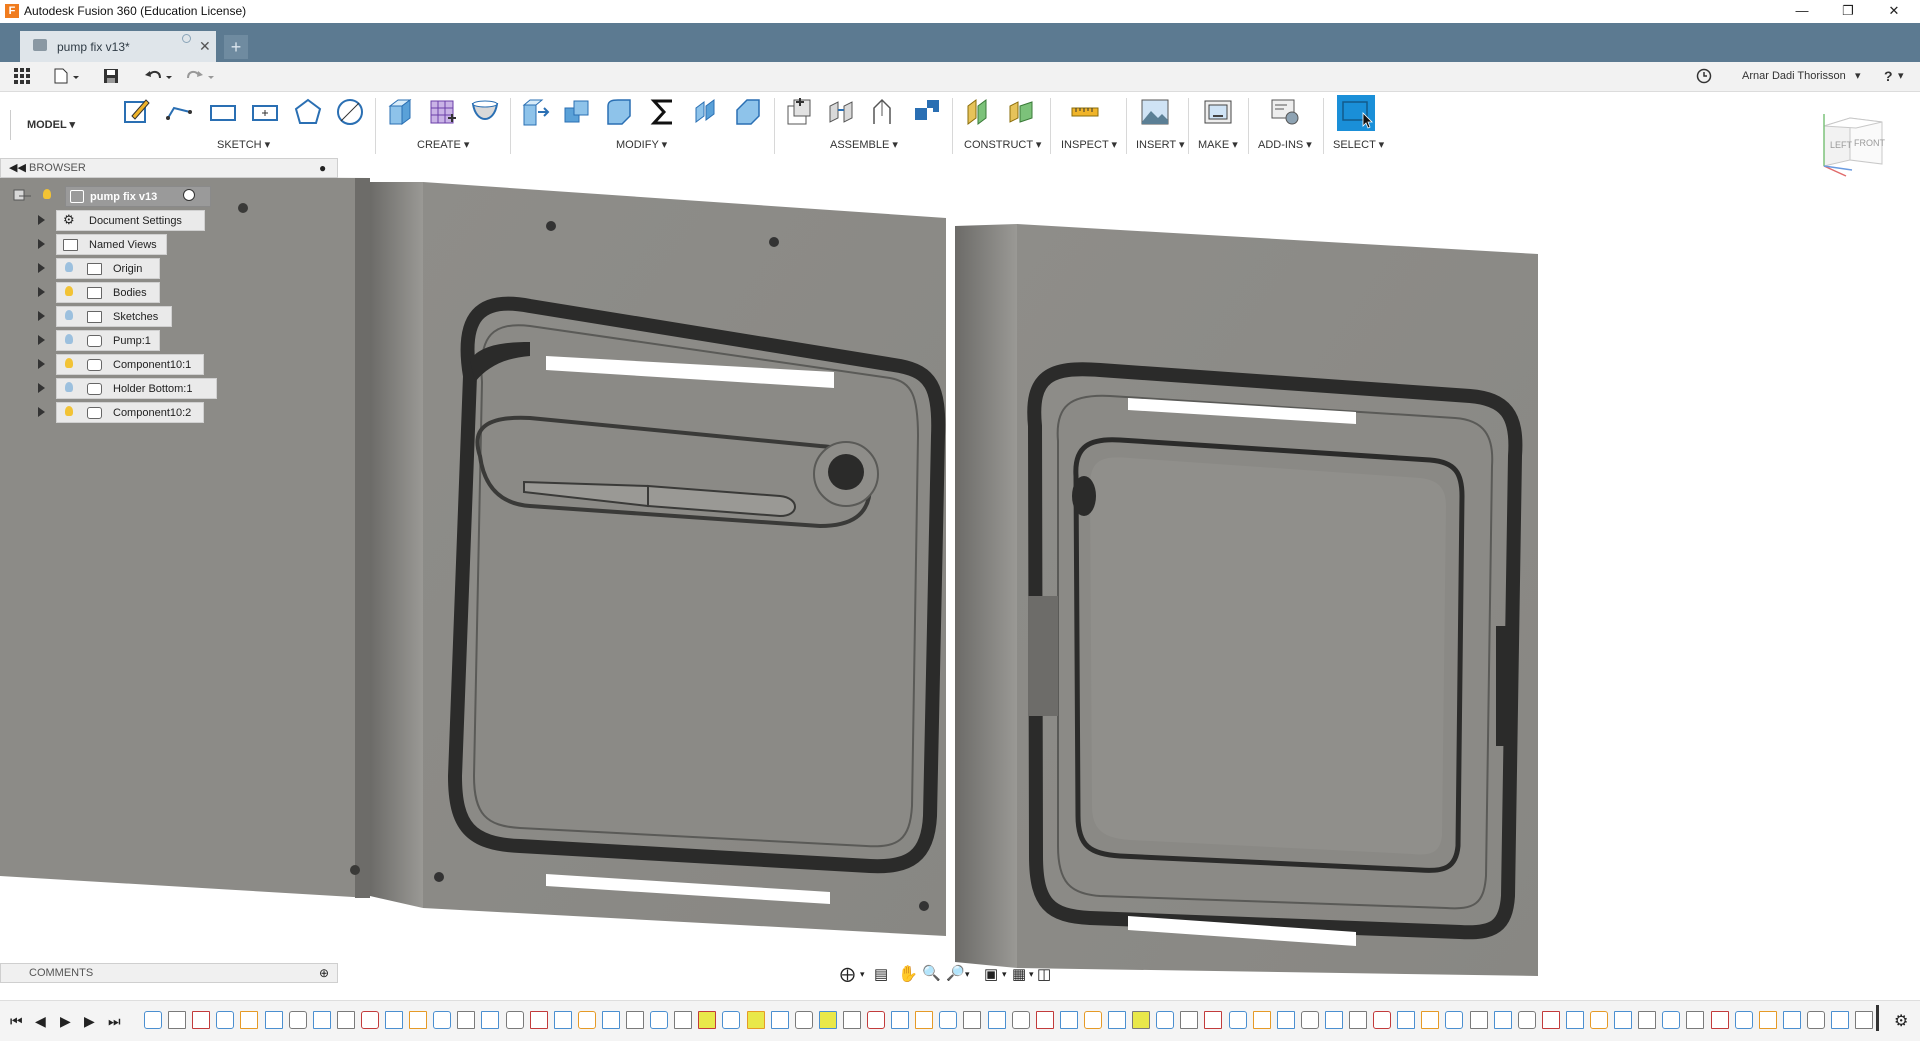 This screenshot has height=1041, width=1920. What do you see at coordinates (1853, 145) in the screenshot?
I see `view-cube: LEFT FRONT` at bounding box center [1853, 145].